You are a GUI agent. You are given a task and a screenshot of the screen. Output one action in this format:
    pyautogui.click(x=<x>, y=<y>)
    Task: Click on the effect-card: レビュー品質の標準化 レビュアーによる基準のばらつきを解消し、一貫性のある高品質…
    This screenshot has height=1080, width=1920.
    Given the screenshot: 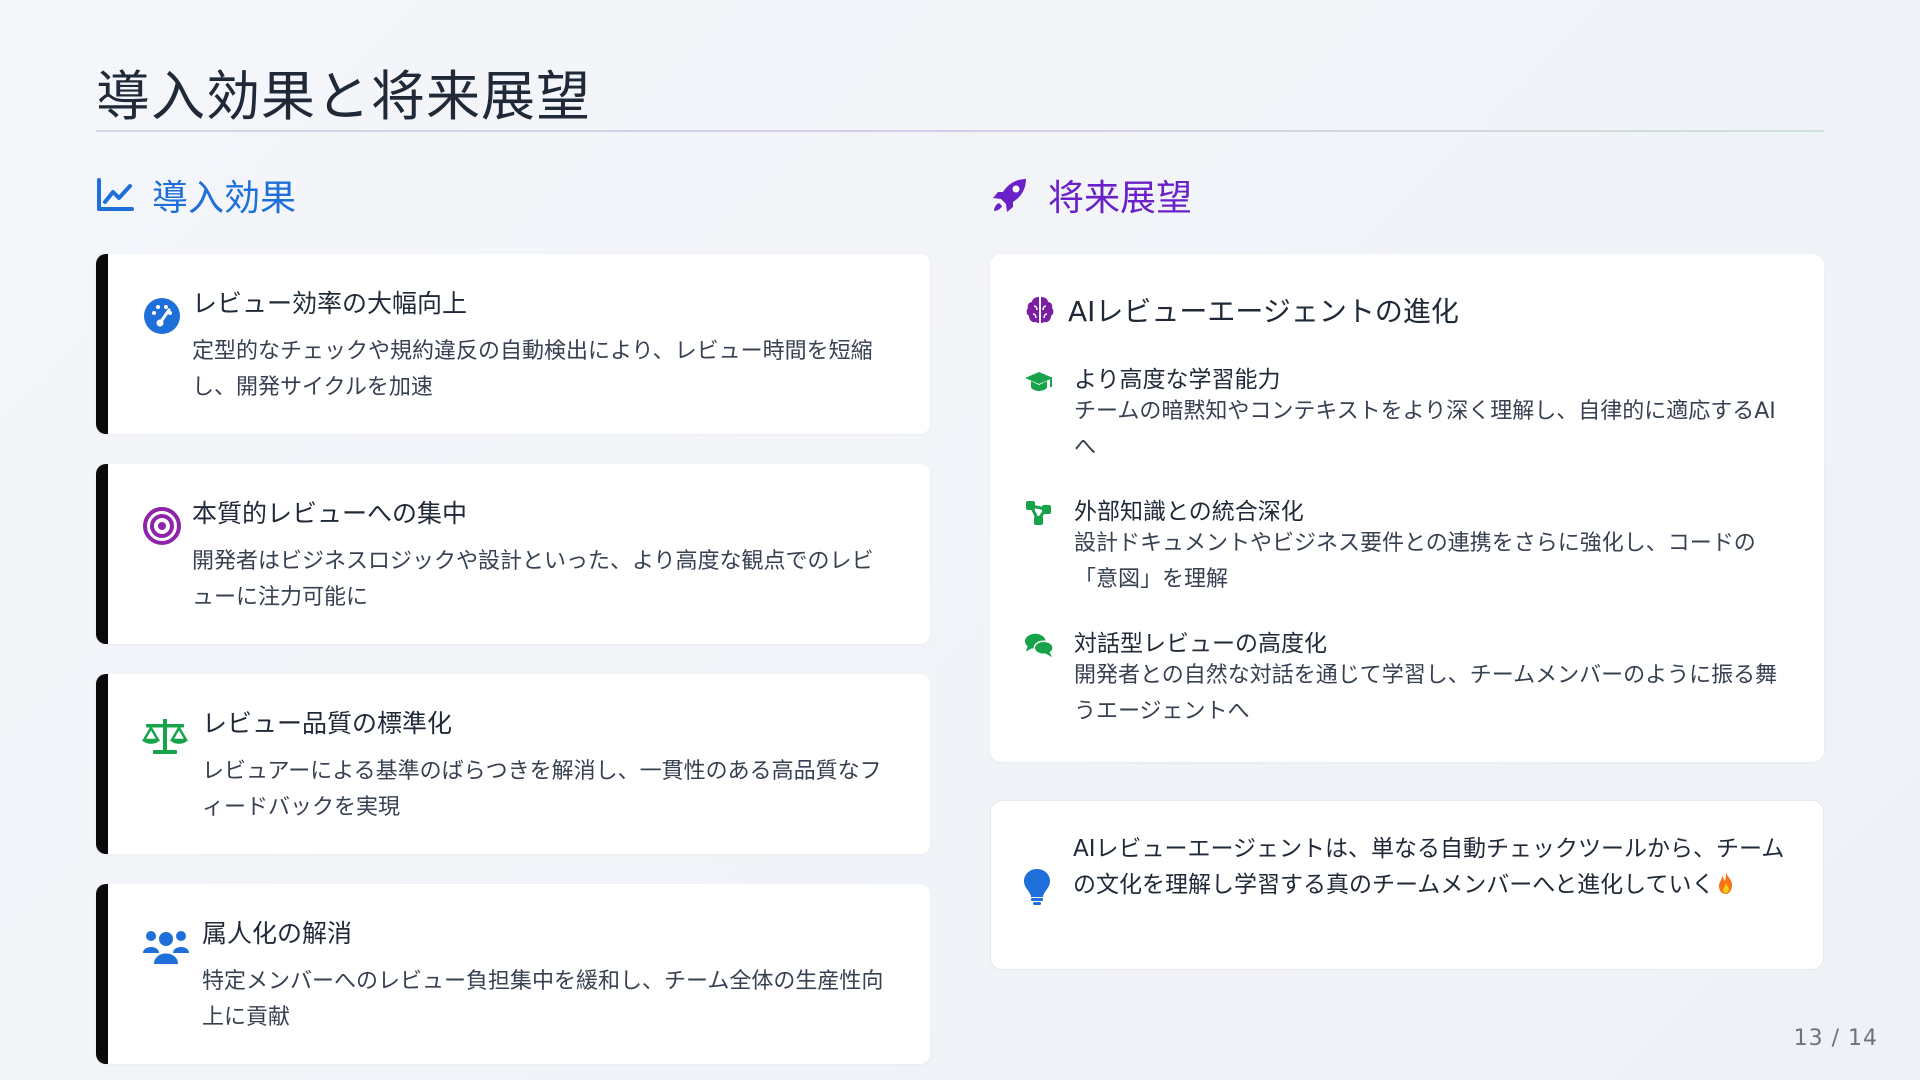 What is the action you would take?
    pyautogui.click(x=513, y=764)
    